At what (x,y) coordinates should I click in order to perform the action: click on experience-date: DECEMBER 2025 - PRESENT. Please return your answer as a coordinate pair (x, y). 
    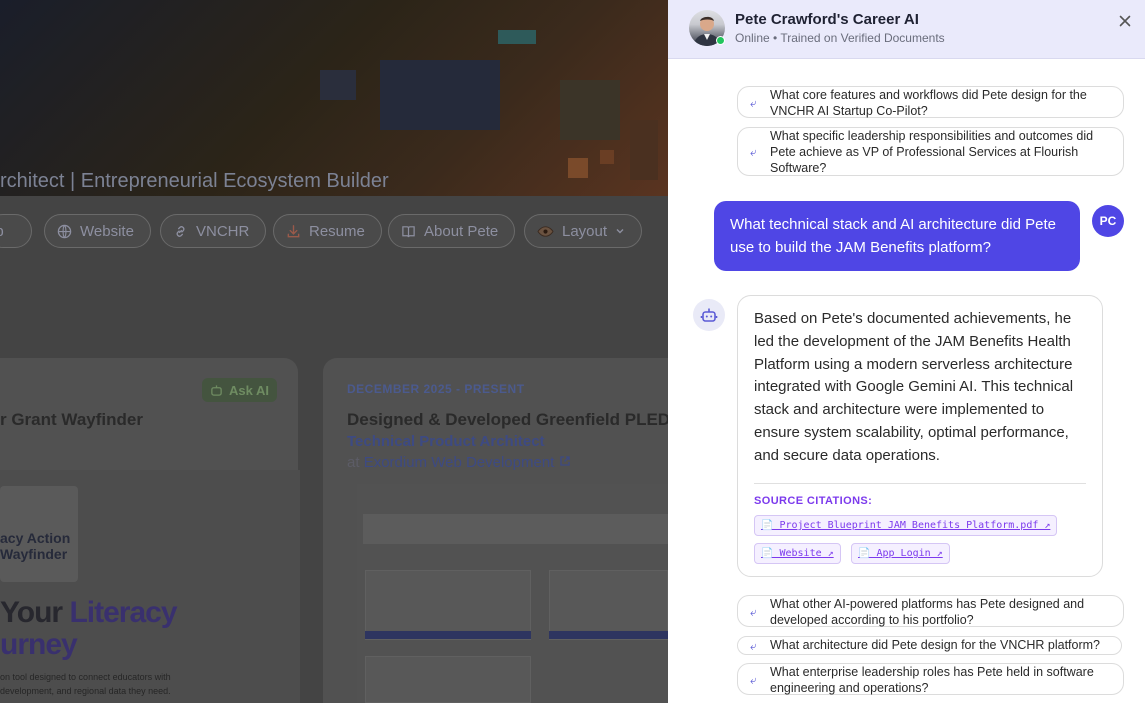
    Looking at the image, I should click on (436, 389).